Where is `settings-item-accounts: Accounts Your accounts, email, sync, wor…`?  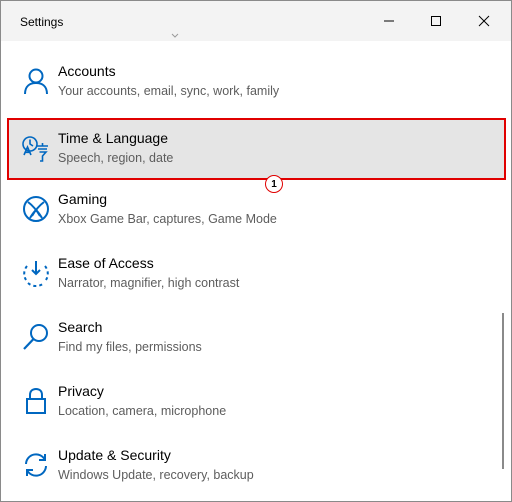 settings-item-accounts: Accounts Your accounts, email, sync, wor… is located at coordinates (256, 82).